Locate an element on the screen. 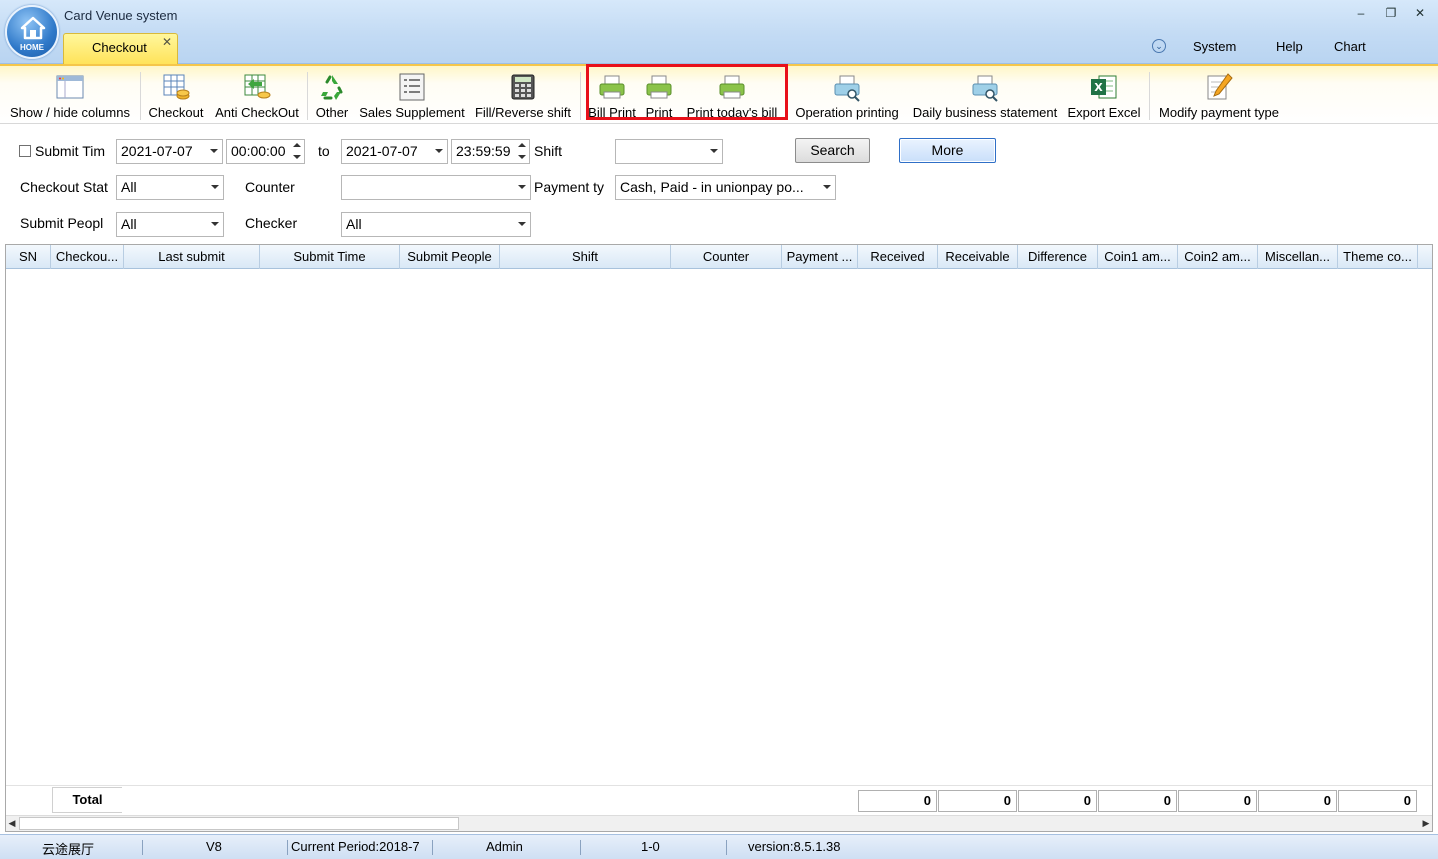 This screenshot has width=1438, height=859. submit-time-label: Submit Tim is located at coordinates (70, 151).